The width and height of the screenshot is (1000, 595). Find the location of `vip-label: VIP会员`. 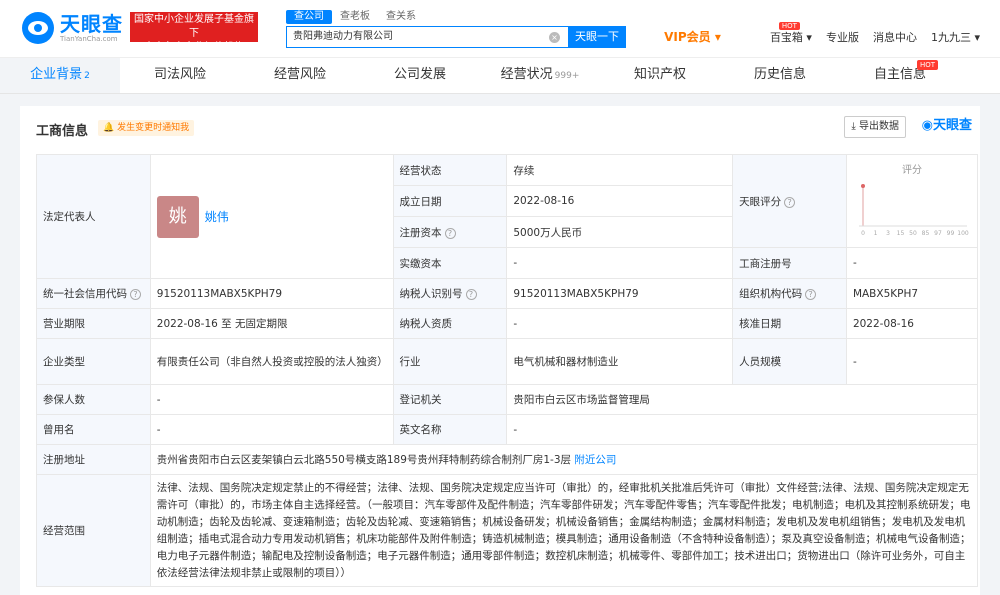

vip-label: VIP会员 is located at coordinates (687, 37).